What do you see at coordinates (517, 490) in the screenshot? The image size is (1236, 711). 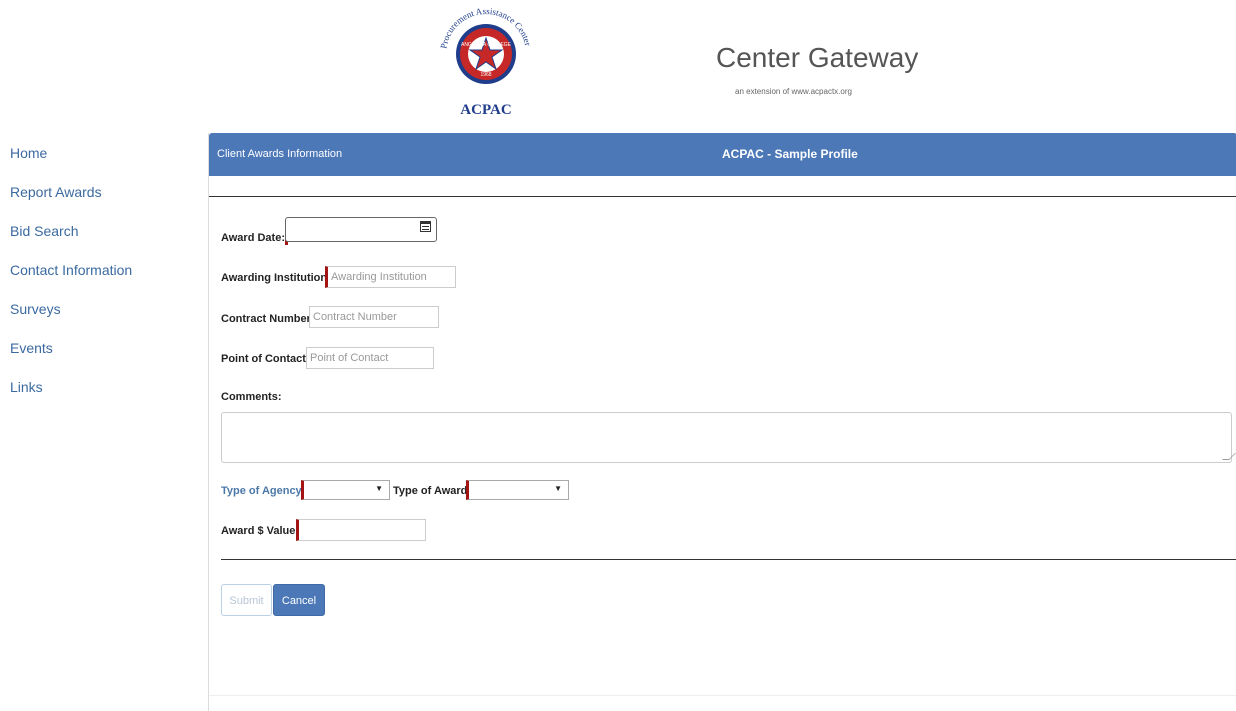 I see `type-of-award-select: ▼` at bounding box center [517, 490].